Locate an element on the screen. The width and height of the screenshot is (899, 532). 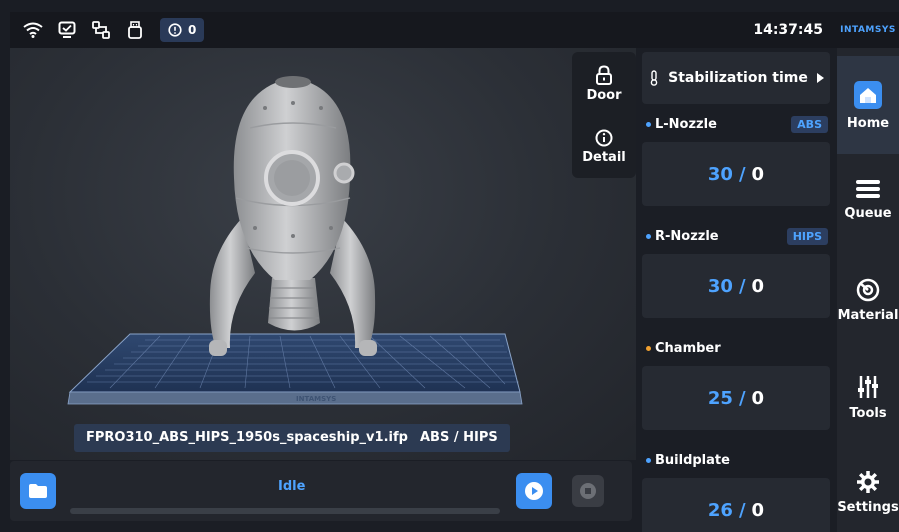
temp-card-chamber: Chamber 25/0 is located at coordinates (736, 382).